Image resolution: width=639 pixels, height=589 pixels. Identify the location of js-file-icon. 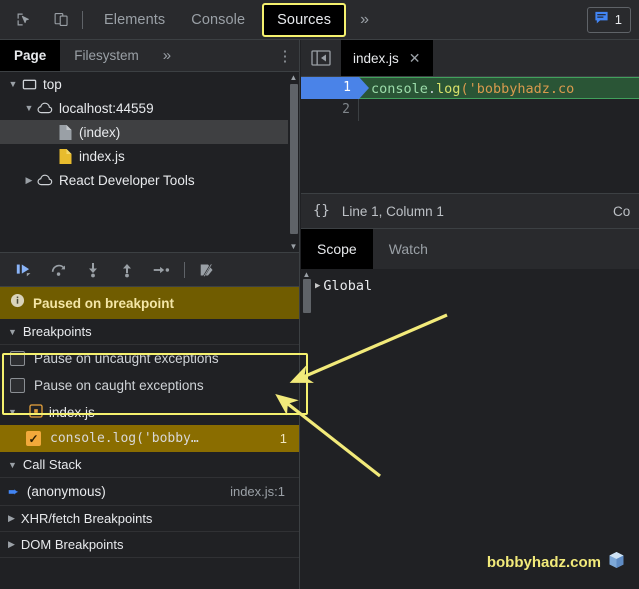
(65, 156).